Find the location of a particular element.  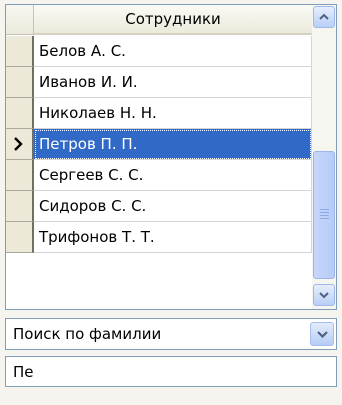

scrollbar-thumb is located at coordinates (324, 215).